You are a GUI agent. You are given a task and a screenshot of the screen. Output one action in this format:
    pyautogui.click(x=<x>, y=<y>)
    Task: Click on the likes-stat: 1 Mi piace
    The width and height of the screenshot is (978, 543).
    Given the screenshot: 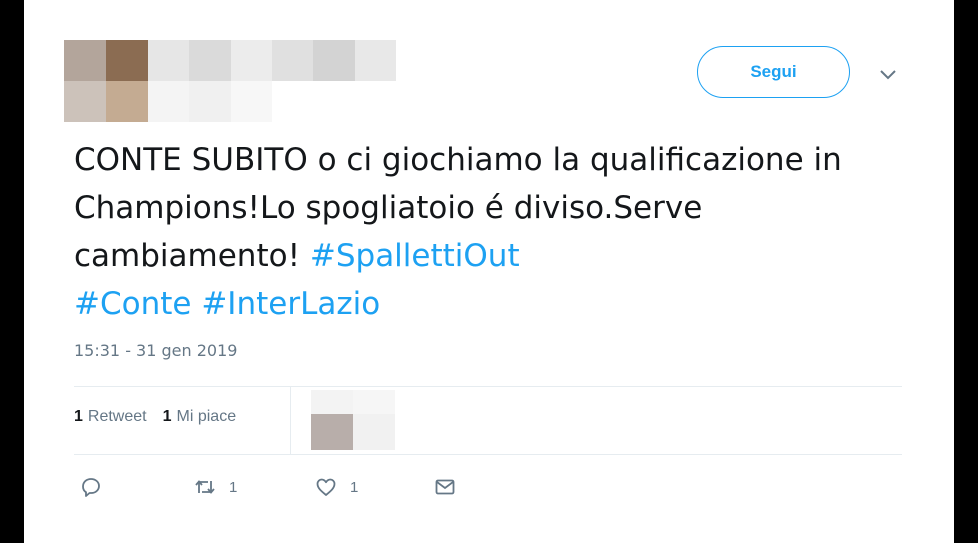 What is the action you would take?
    pyautogui.click(x=199, y=417)
    